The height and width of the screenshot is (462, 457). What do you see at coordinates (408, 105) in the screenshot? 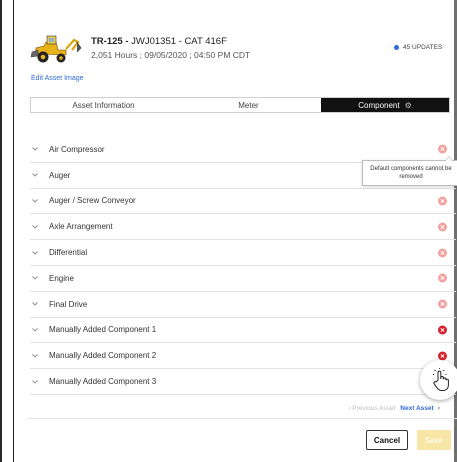
I see `gear-icon: ⚙` at bounding box center [408, 105].